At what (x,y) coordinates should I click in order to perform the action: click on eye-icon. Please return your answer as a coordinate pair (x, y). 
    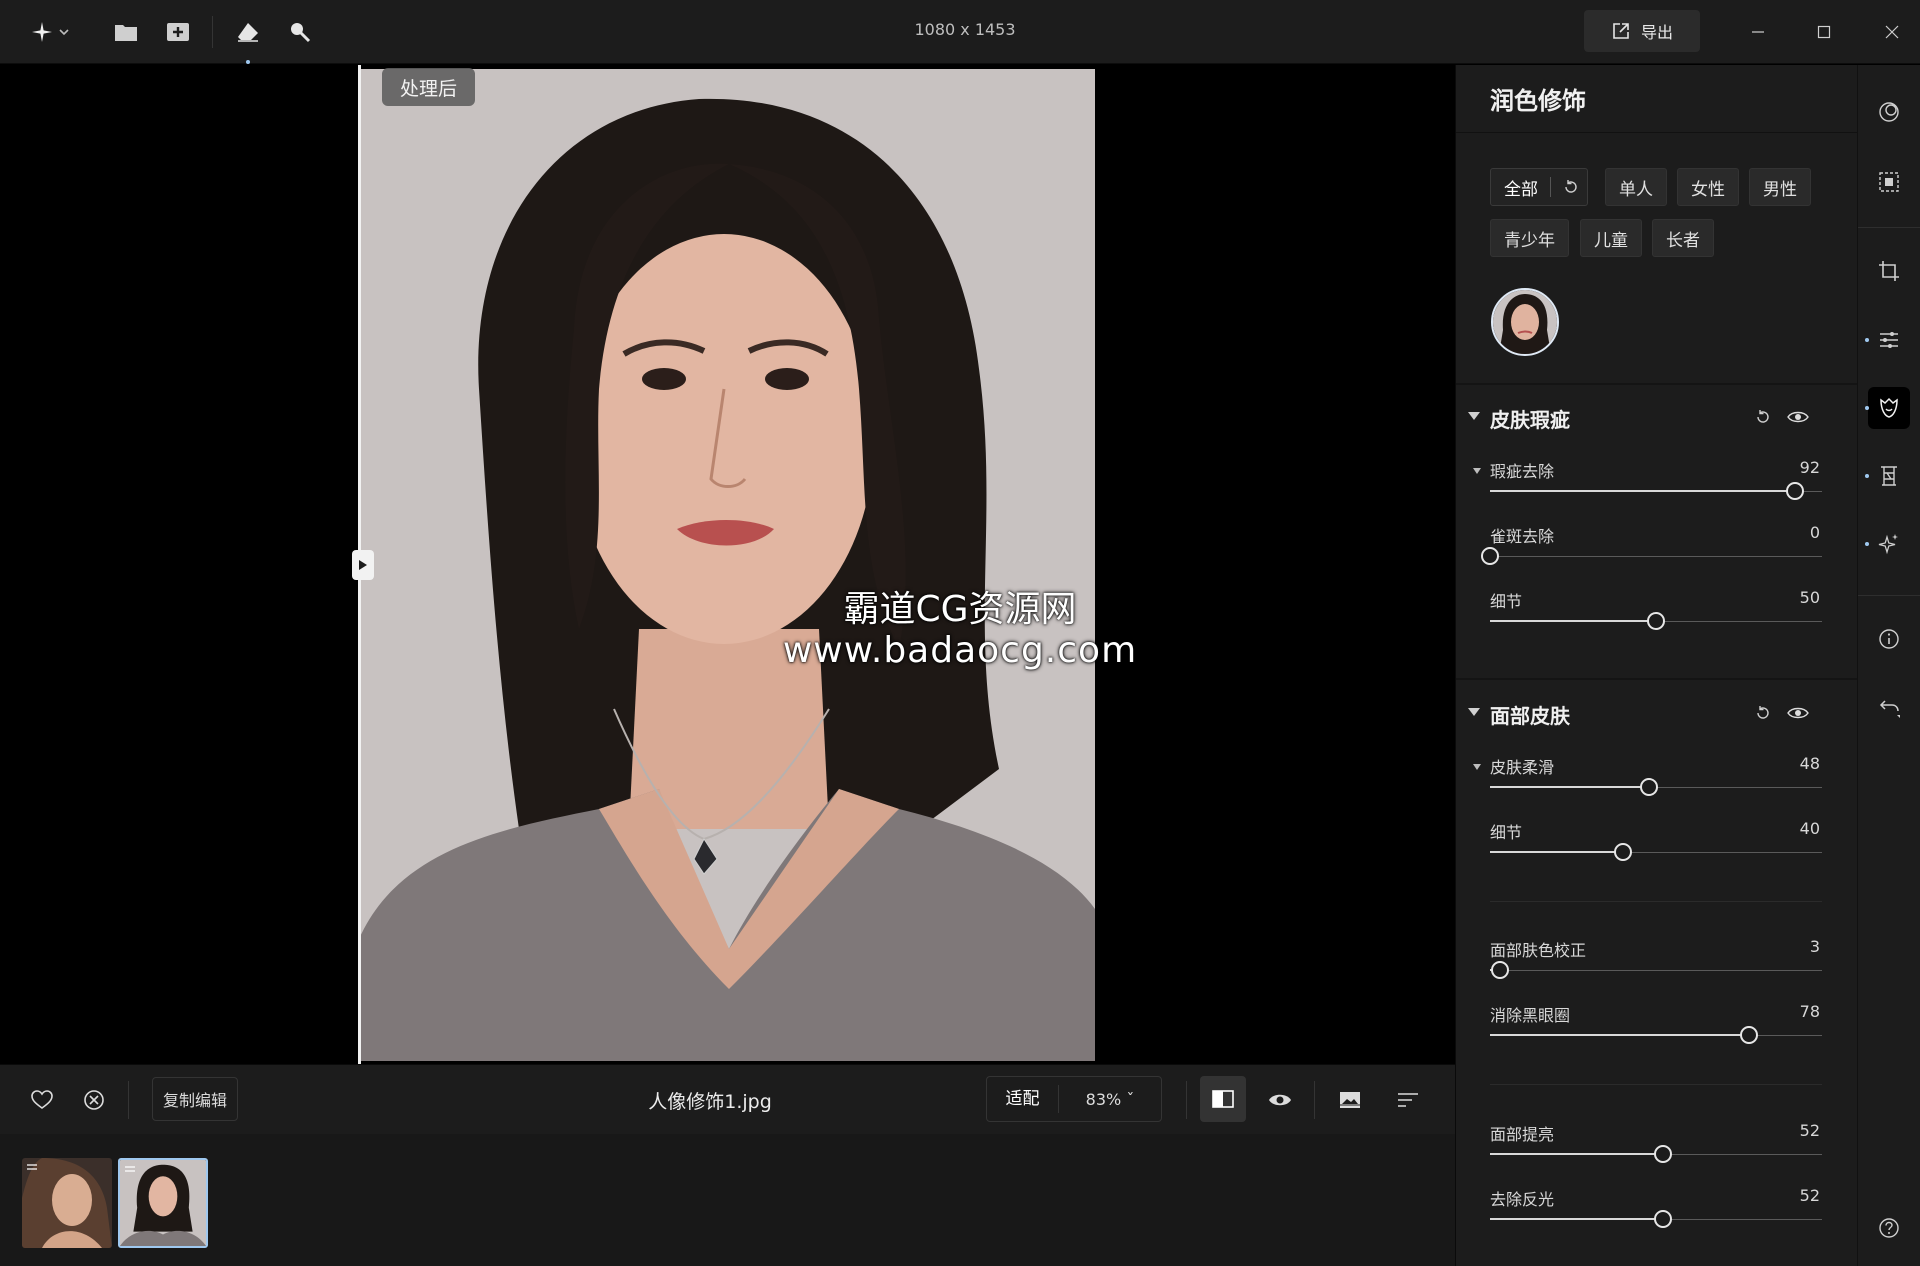
    Looking at the image, I should click on (1798, 713).